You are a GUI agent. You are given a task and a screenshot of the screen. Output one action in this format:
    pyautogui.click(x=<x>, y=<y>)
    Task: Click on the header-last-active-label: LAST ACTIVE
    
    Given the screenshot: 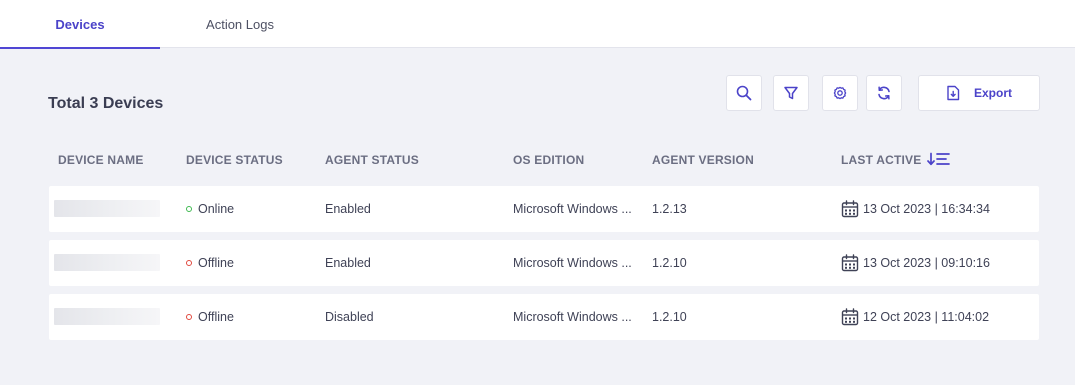 What is the action you would take?
    pyautogui.click(x=881, y=160)
    